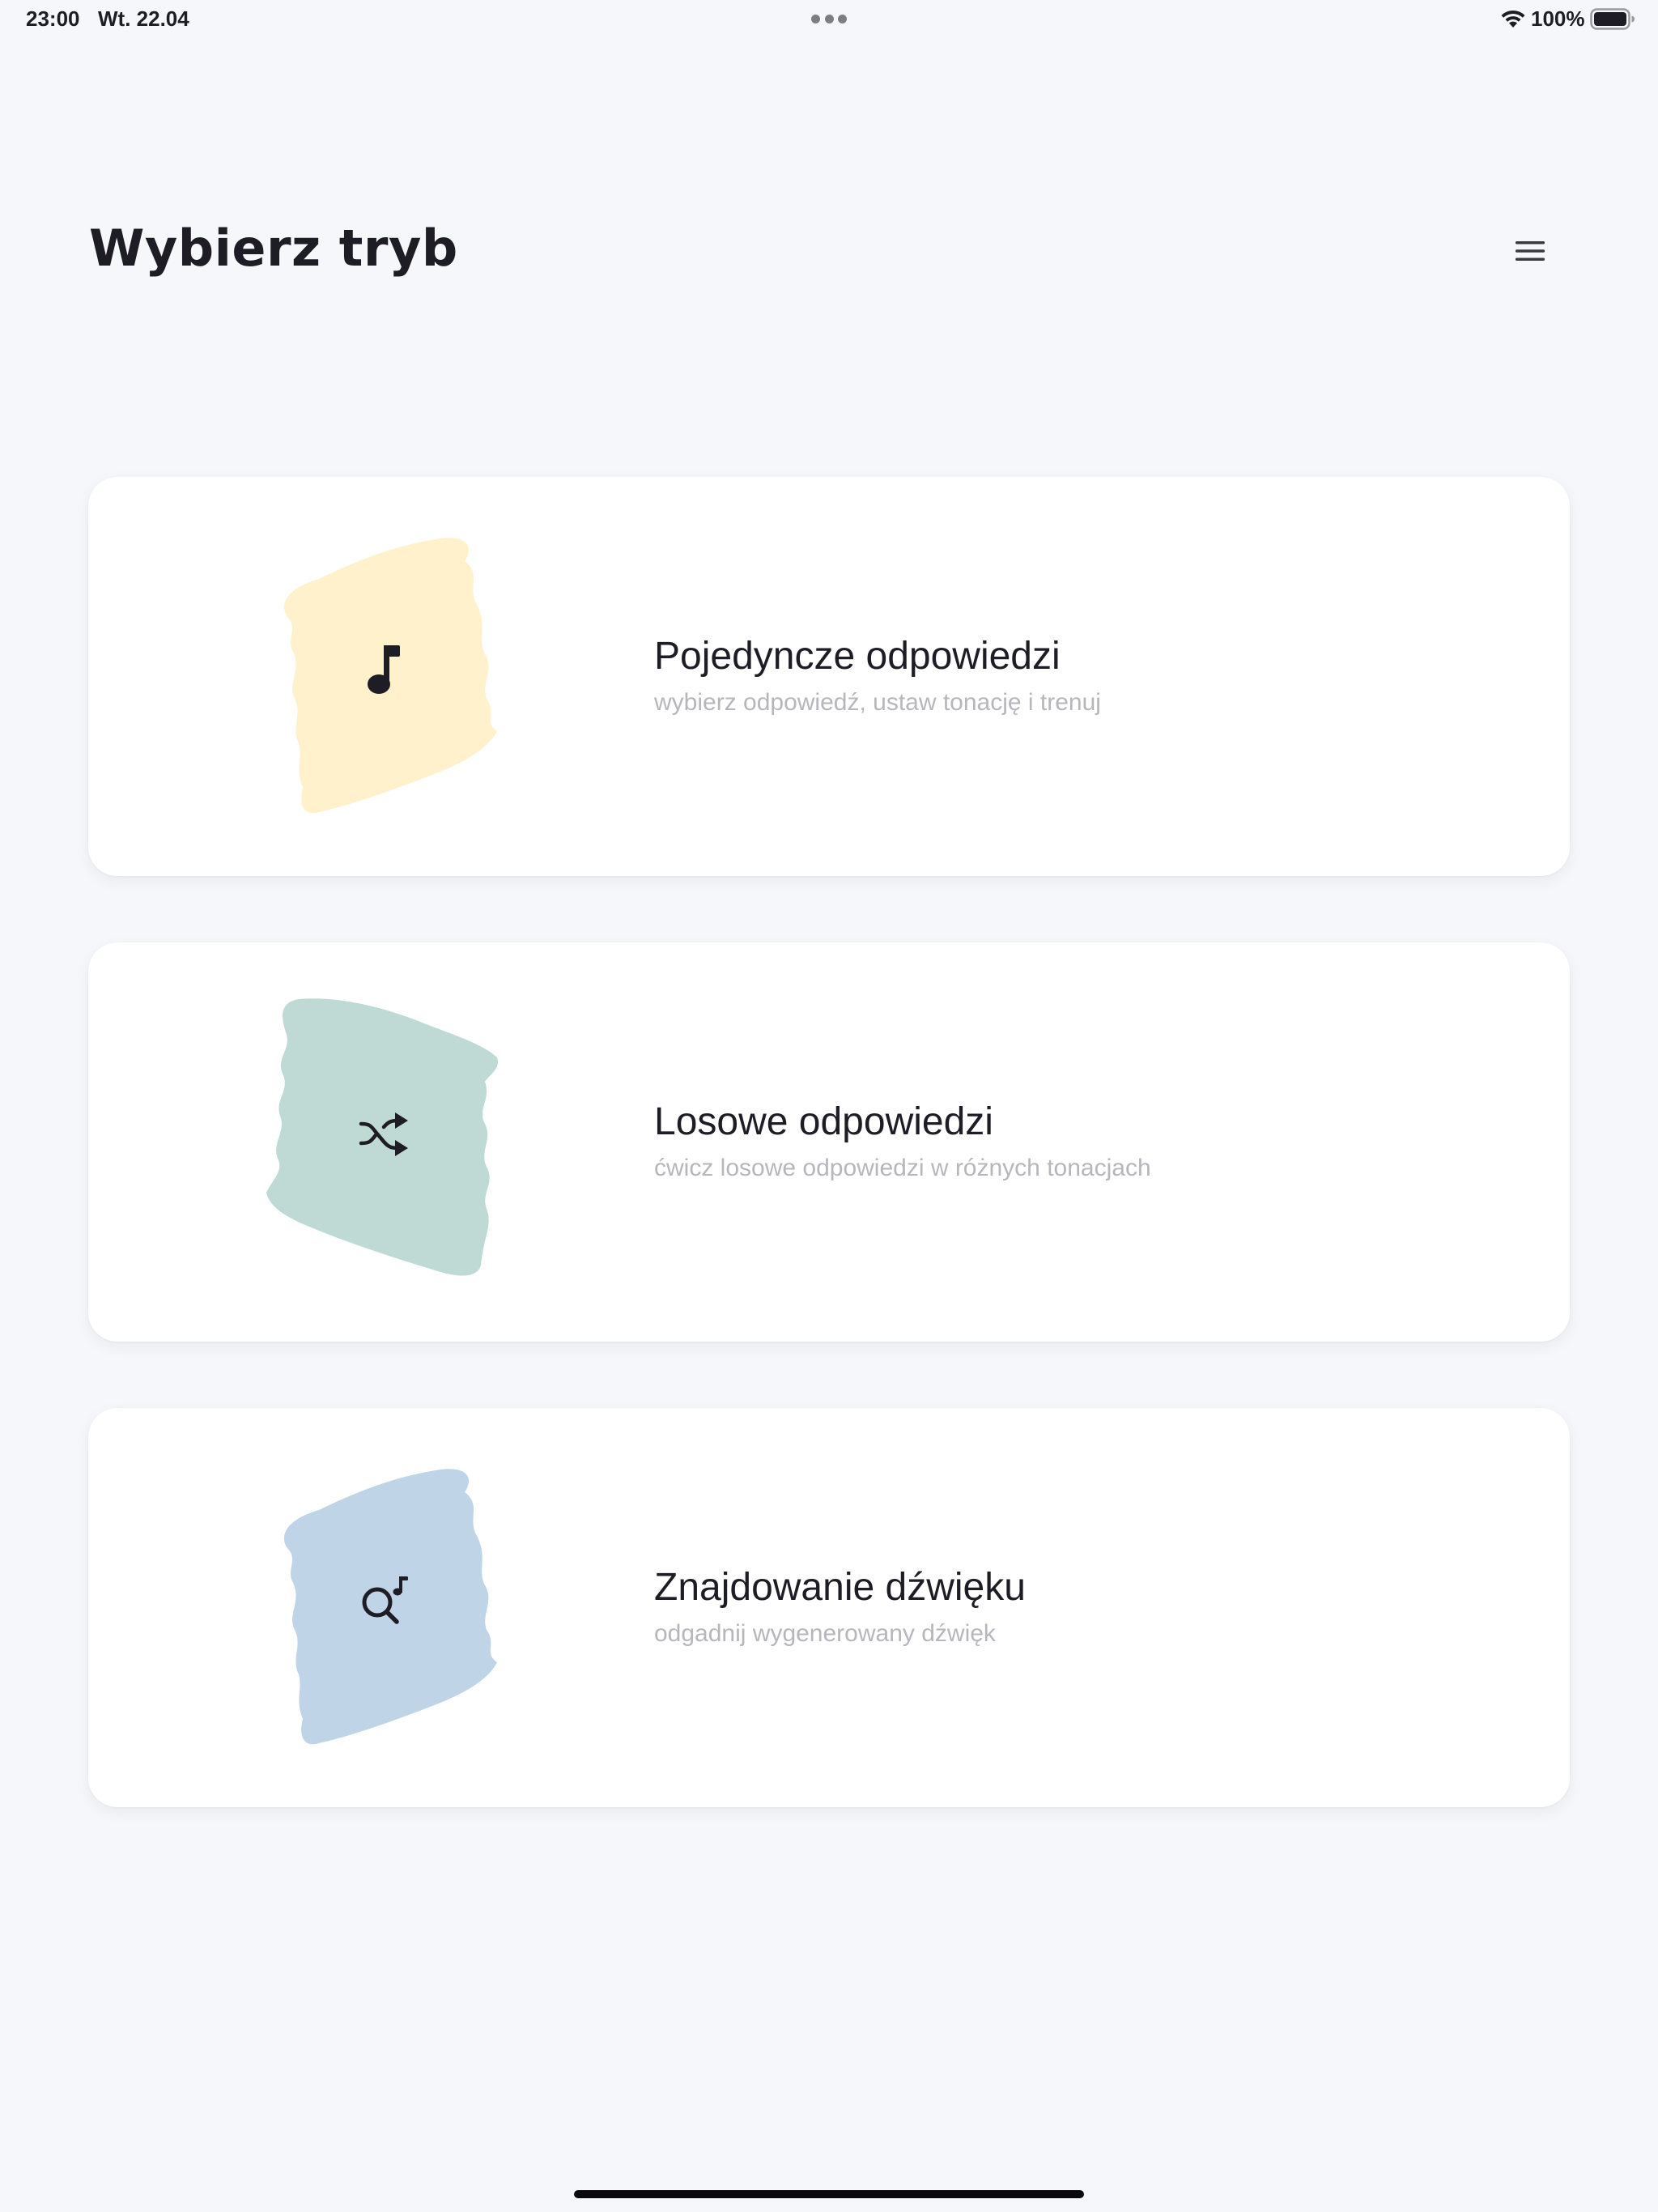  Describe the element at coordinates (823, 1121) in the screenshot. I see `mode-title: Losowe odpowiedzi` at that location.